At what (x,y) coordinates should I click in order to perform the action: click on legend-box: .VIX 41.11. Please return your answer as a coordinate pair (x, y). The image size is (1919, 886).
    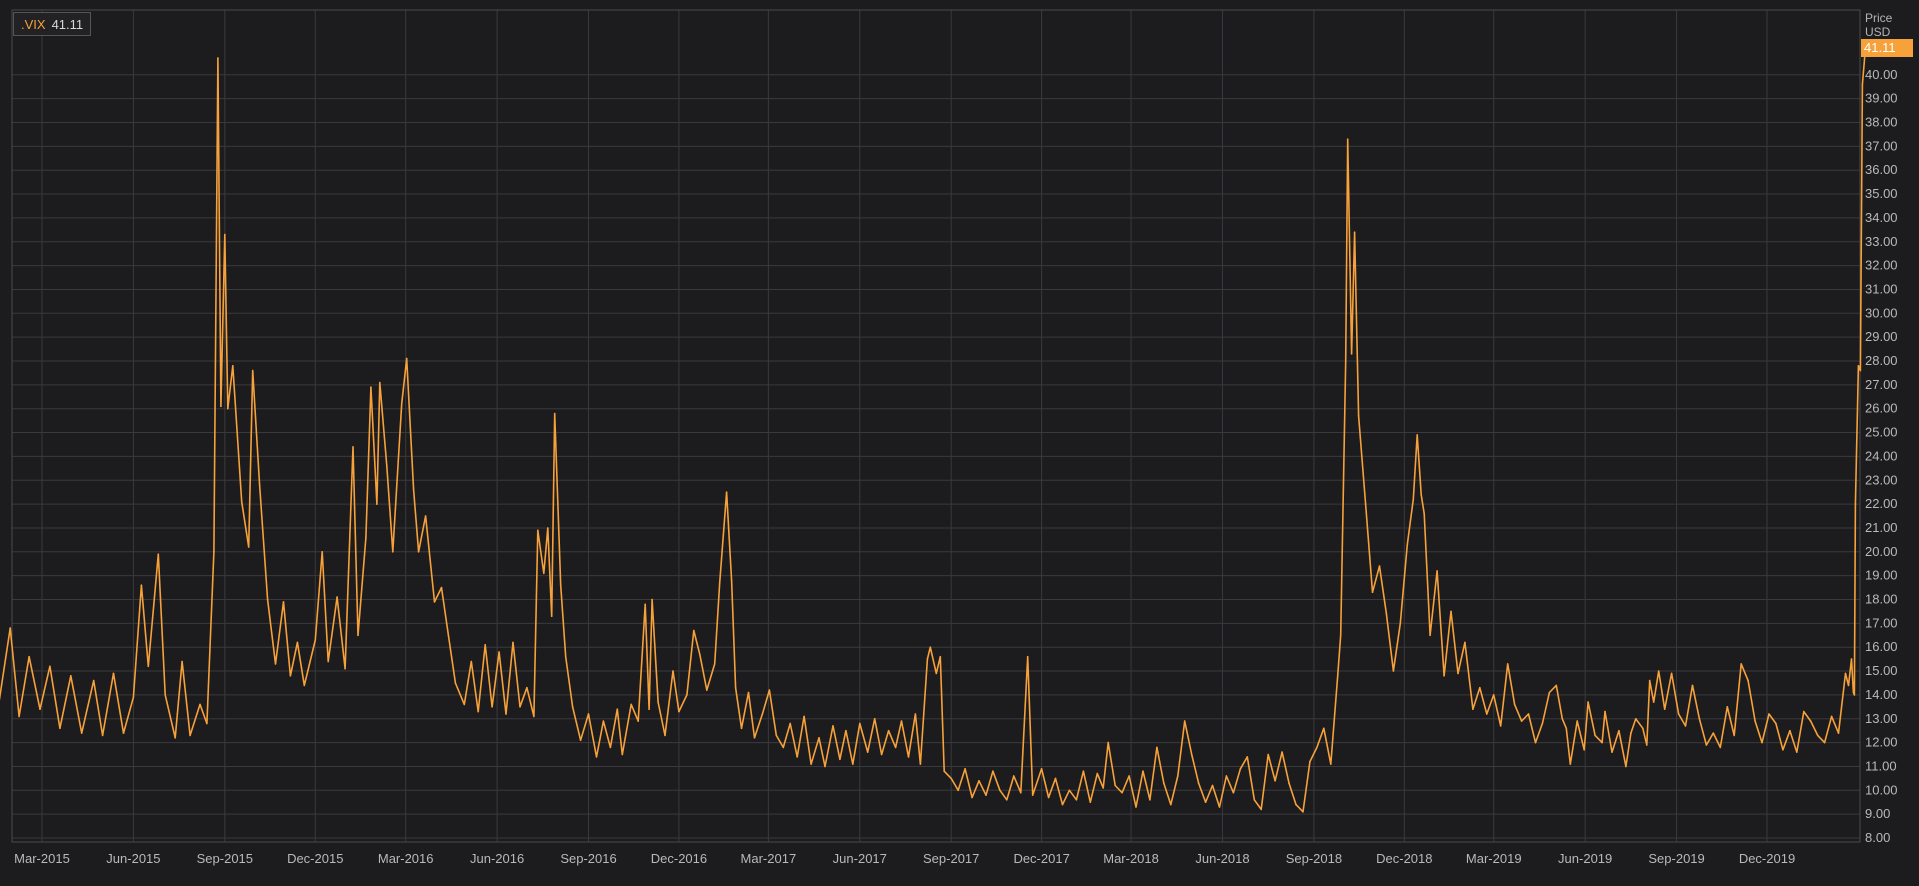
    Looking at the image, I should click on (52, 24).